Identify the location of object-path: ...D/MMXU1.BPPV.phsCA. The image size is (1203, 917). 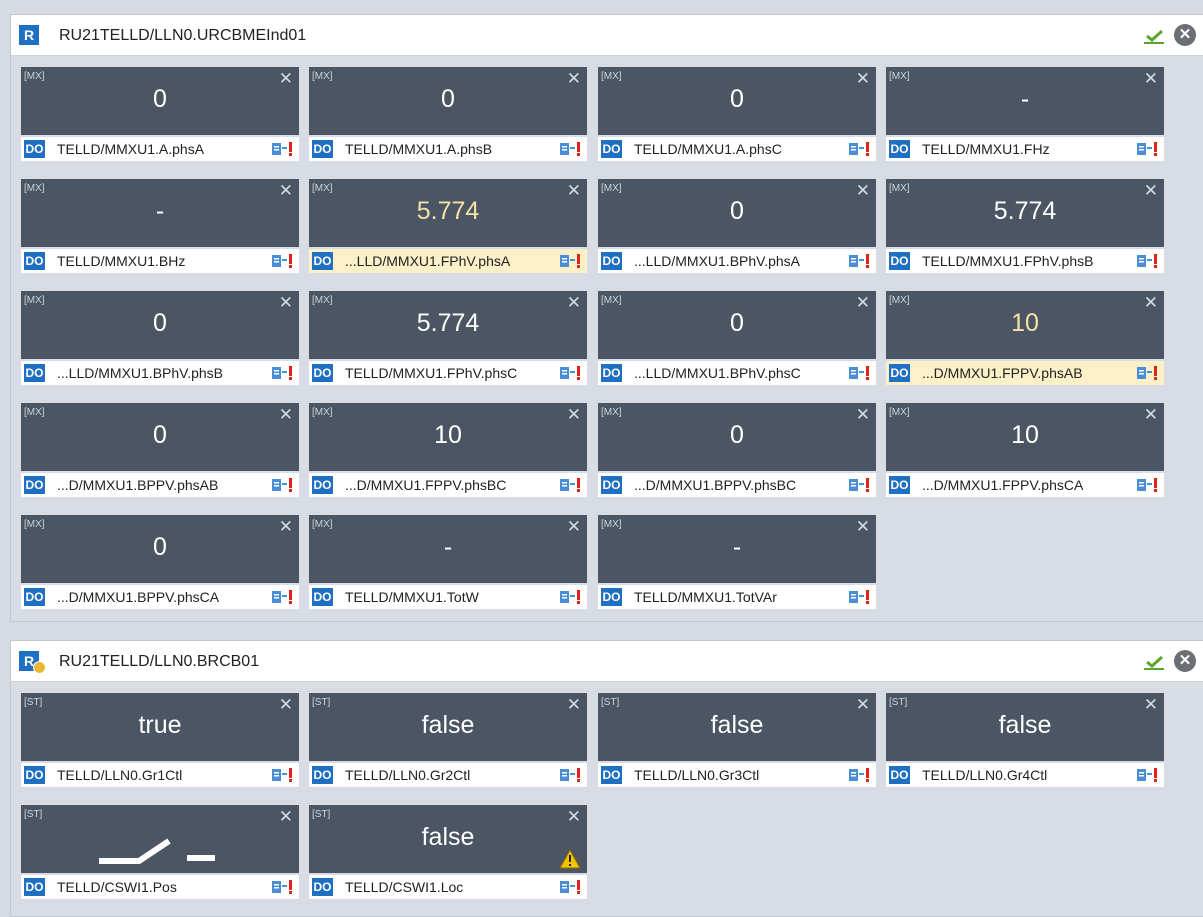
(138, 597).